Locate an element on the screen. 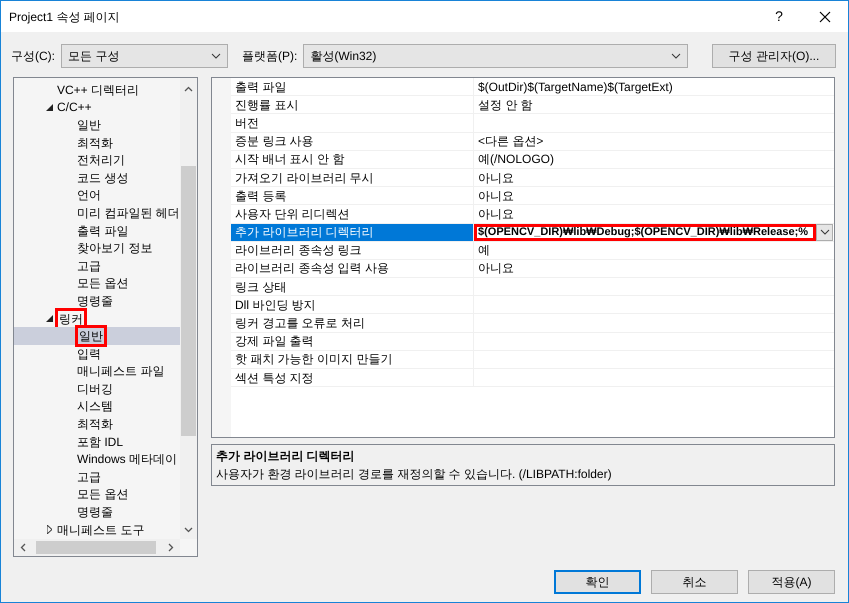  field-label: 구성(C): is located at coordinates (33, 56).